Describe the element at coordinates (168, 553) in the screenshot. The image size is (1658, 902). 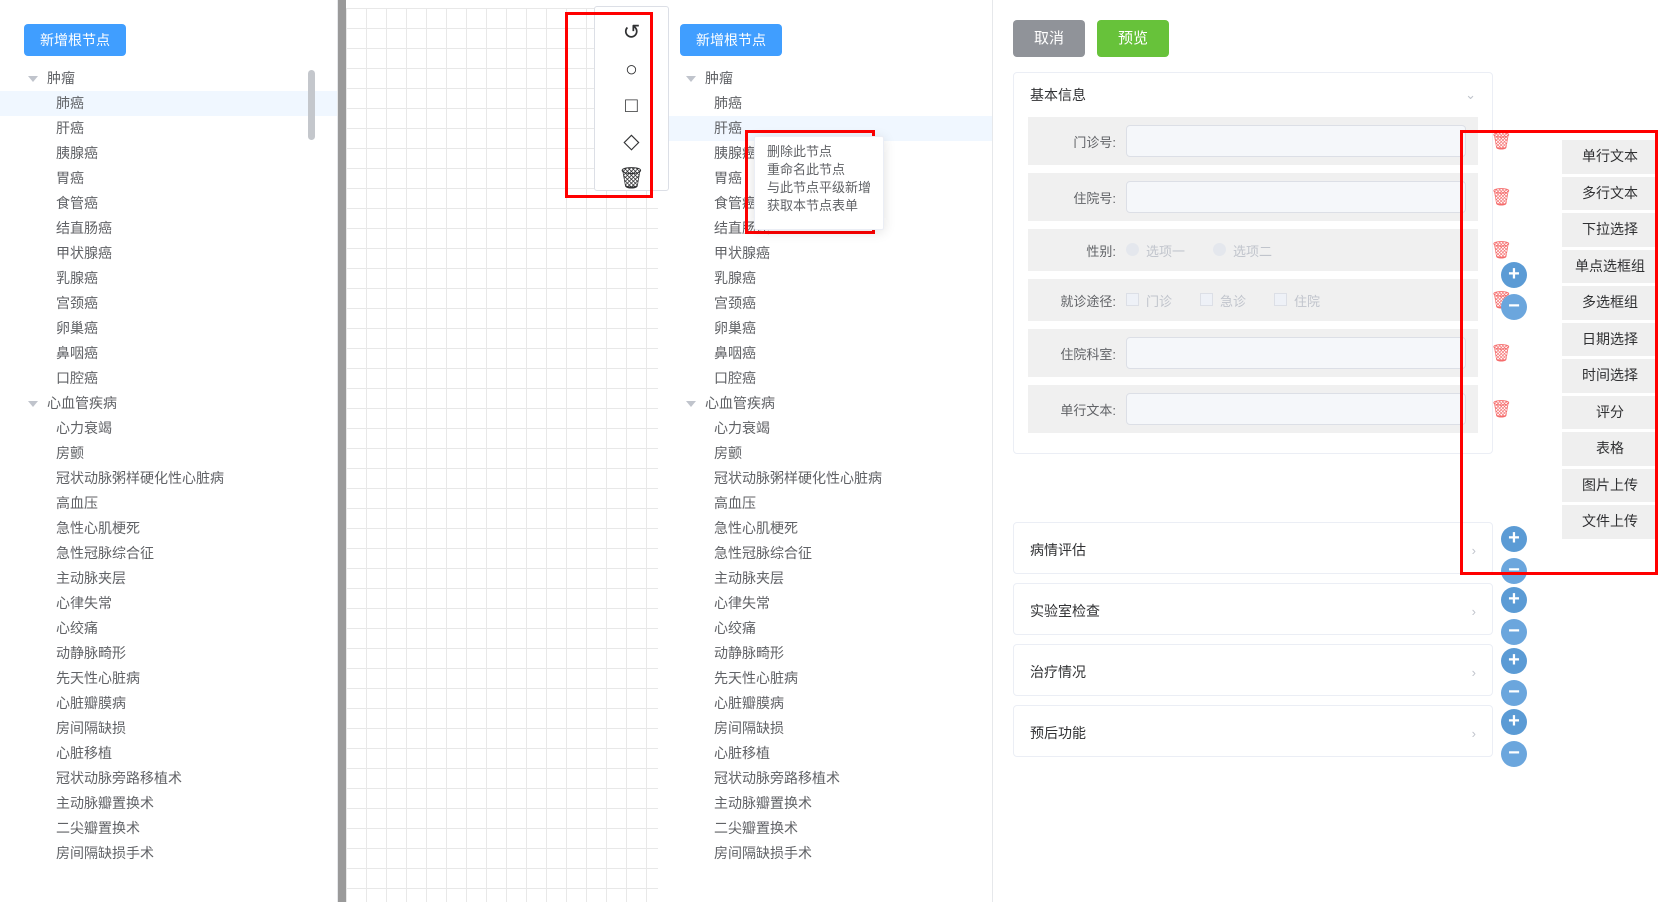
I see `left-tree-item-node: 急性冠脉综合征` at that location.